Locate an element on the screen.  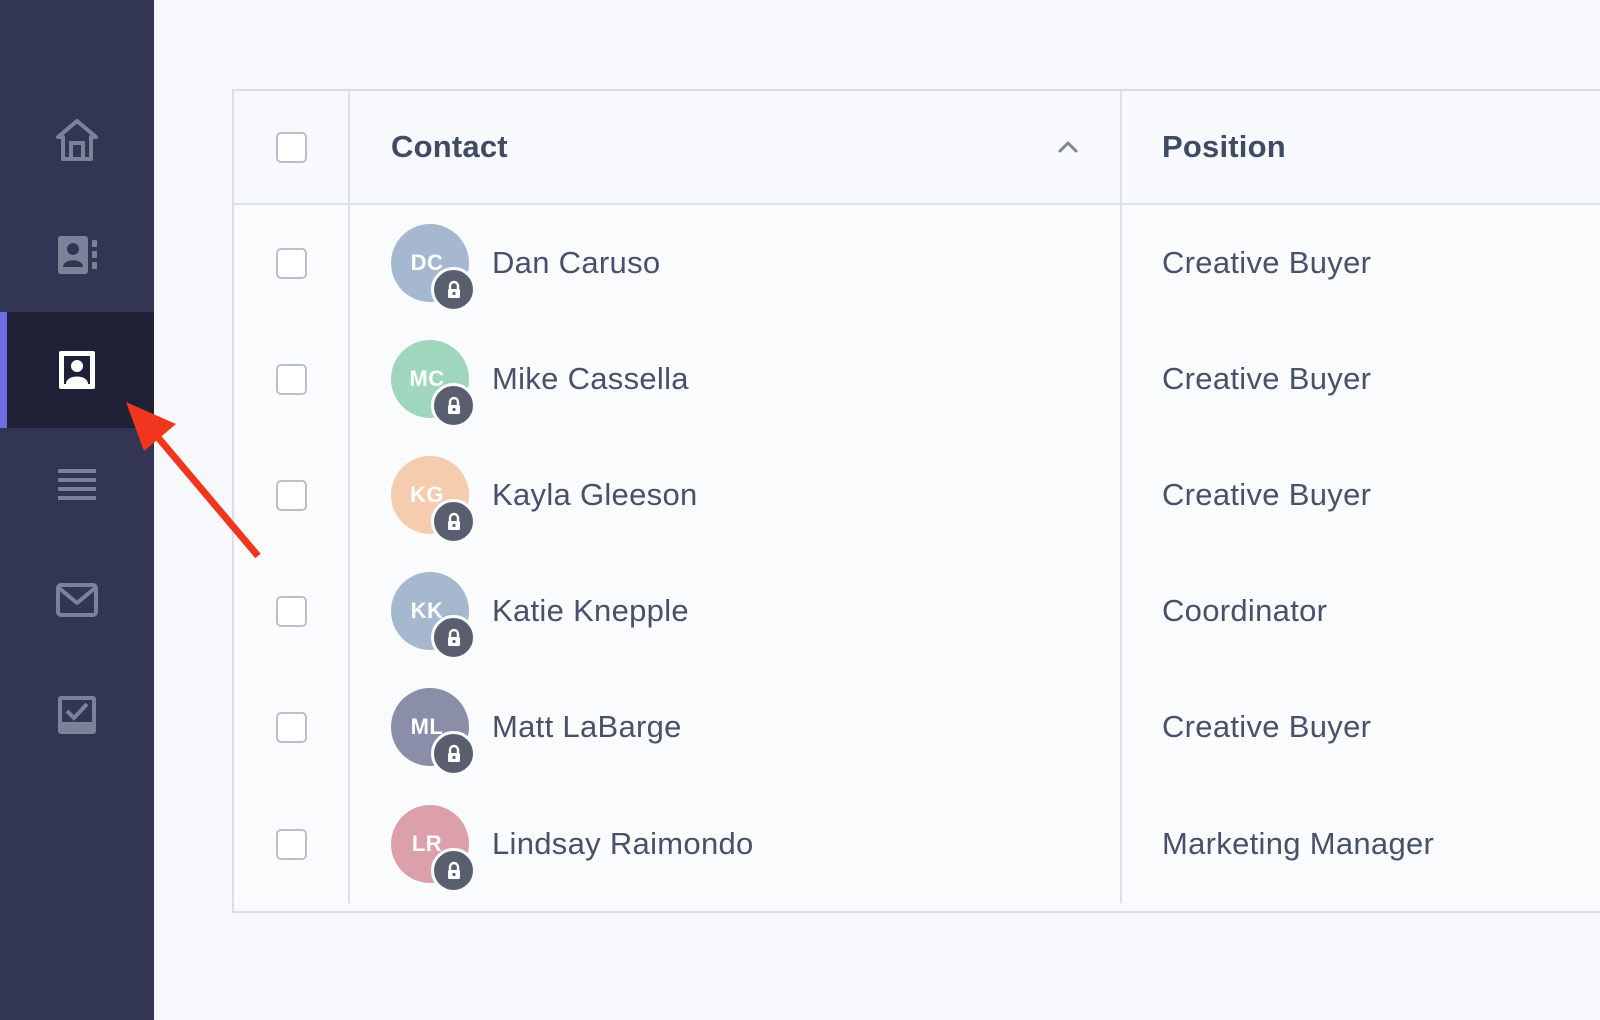
contact-name: Lindsay Raimondo is located at coordinates (623, 844).